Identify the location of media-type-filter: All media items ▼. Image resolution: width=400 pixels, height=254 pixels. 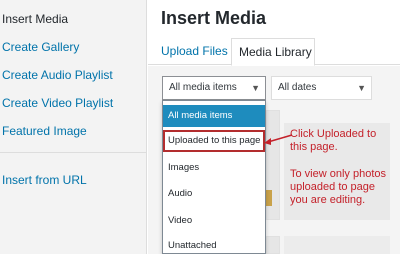
(214, 88).